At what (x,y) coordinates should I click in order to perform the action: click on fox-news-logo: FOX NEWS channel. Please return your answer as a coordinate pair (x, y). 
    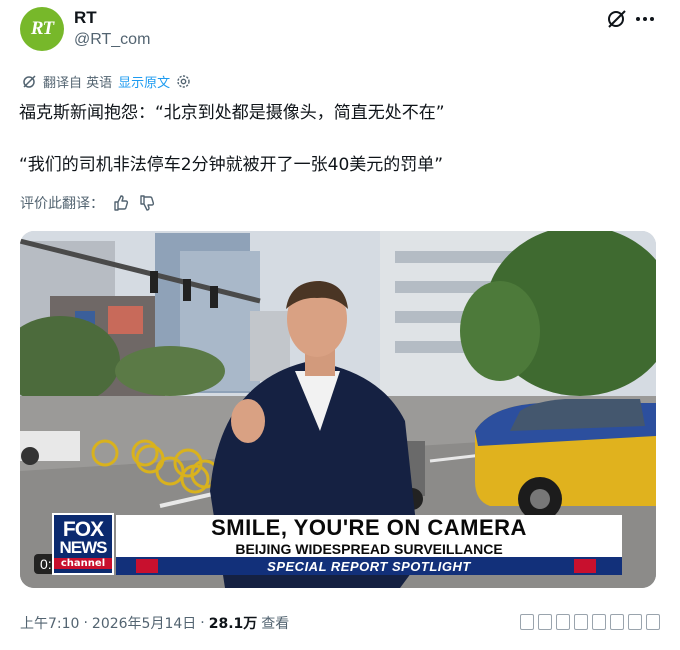
    Looking at the image, I should click on (83, 544).